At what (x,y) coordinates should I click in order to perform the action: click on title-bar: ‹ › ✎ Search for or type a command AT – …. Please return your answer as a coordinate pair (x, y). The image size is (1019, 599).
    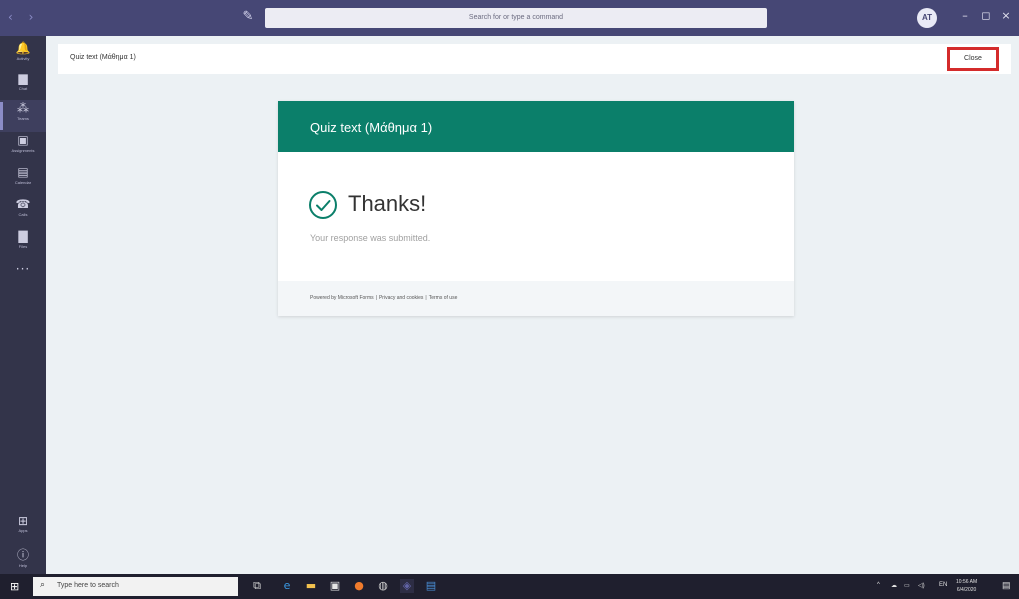
    Looking at the image, I should click on (509, 18).